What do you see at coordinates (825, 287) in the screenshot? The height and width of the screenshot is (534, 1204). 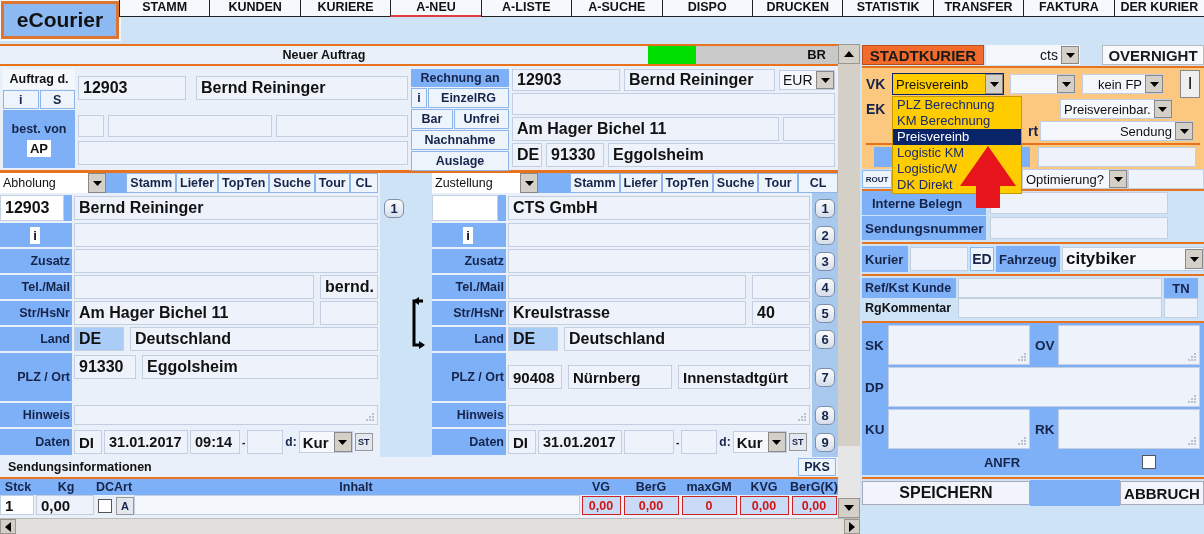 I see `line-number-button: 4` at bounding box center [825, 287].